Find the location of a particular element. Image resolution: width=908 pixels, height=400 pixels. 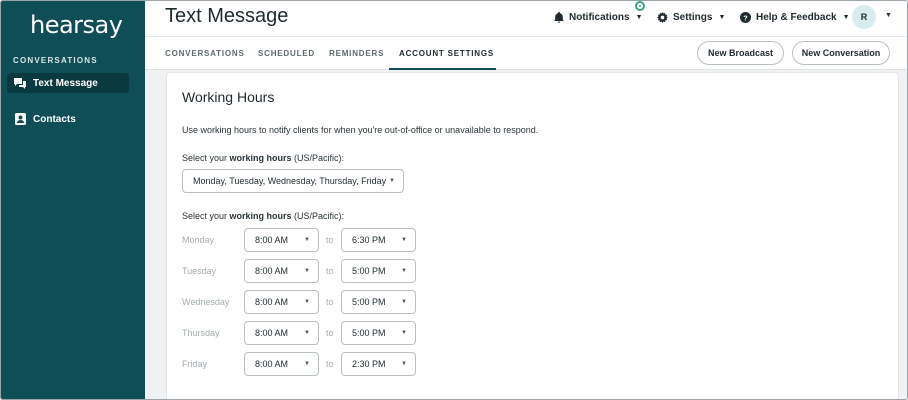

end-time-select-friday: 2:30 PM ▼ is located at coordinates (378, 364).